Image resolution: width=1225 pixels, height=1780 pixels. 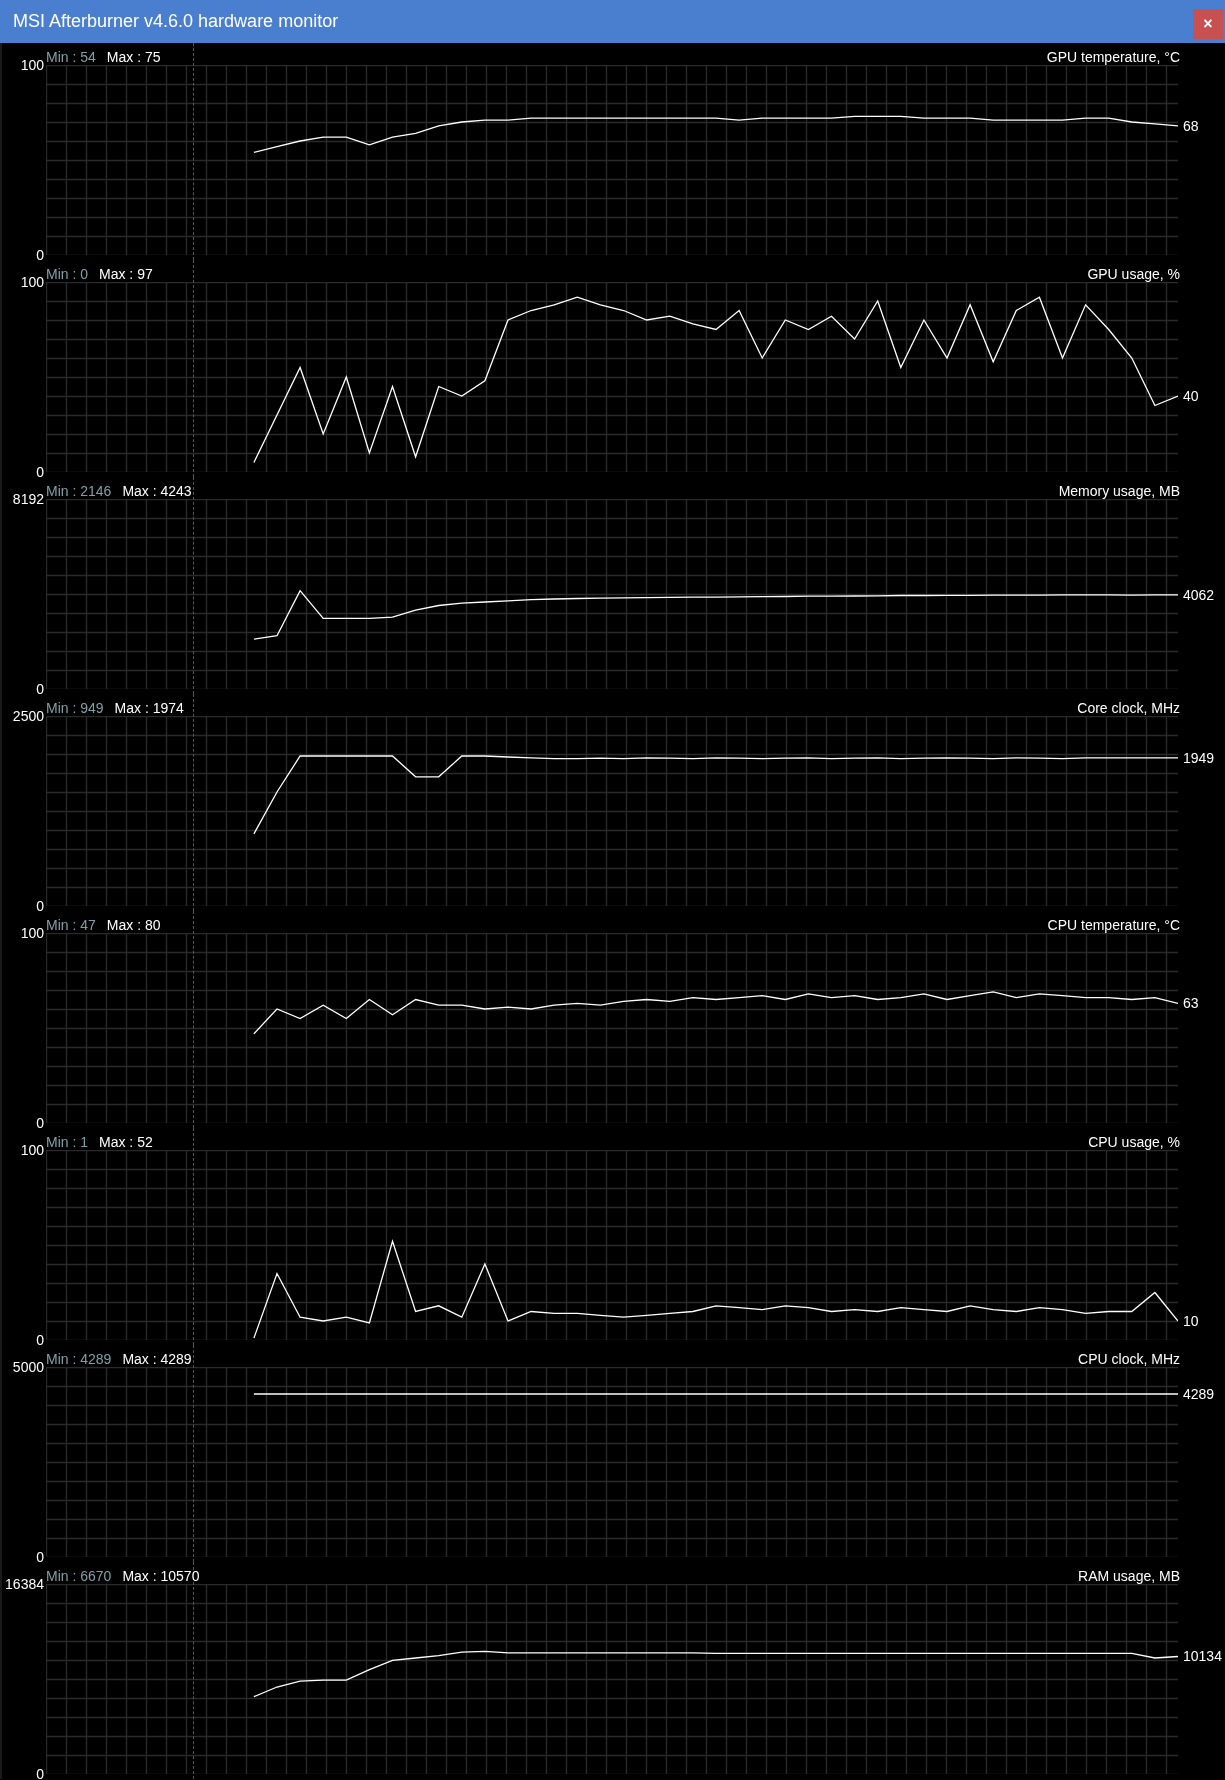 I want to click on graph-title: RAM usage, MB, so click(x=1129, y=1576).